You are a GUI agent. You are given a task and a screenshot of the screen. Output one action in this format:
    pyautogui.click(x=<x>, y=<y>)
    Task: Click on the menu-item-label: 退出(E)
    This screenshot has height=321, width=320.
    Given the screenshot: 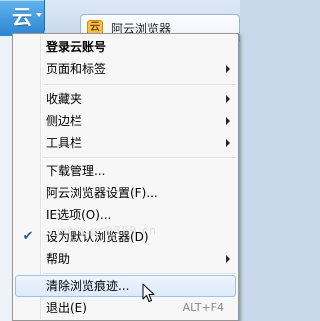 What is the action you would take?
    pyautogui.click(x=66, y=308)
    